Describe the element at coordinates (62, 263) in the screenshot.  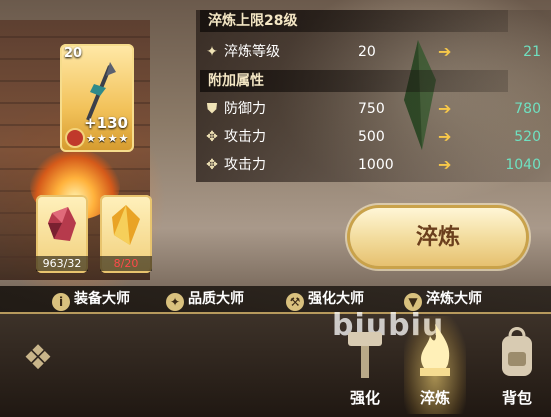
I see `material-count: 963/32` at that location.